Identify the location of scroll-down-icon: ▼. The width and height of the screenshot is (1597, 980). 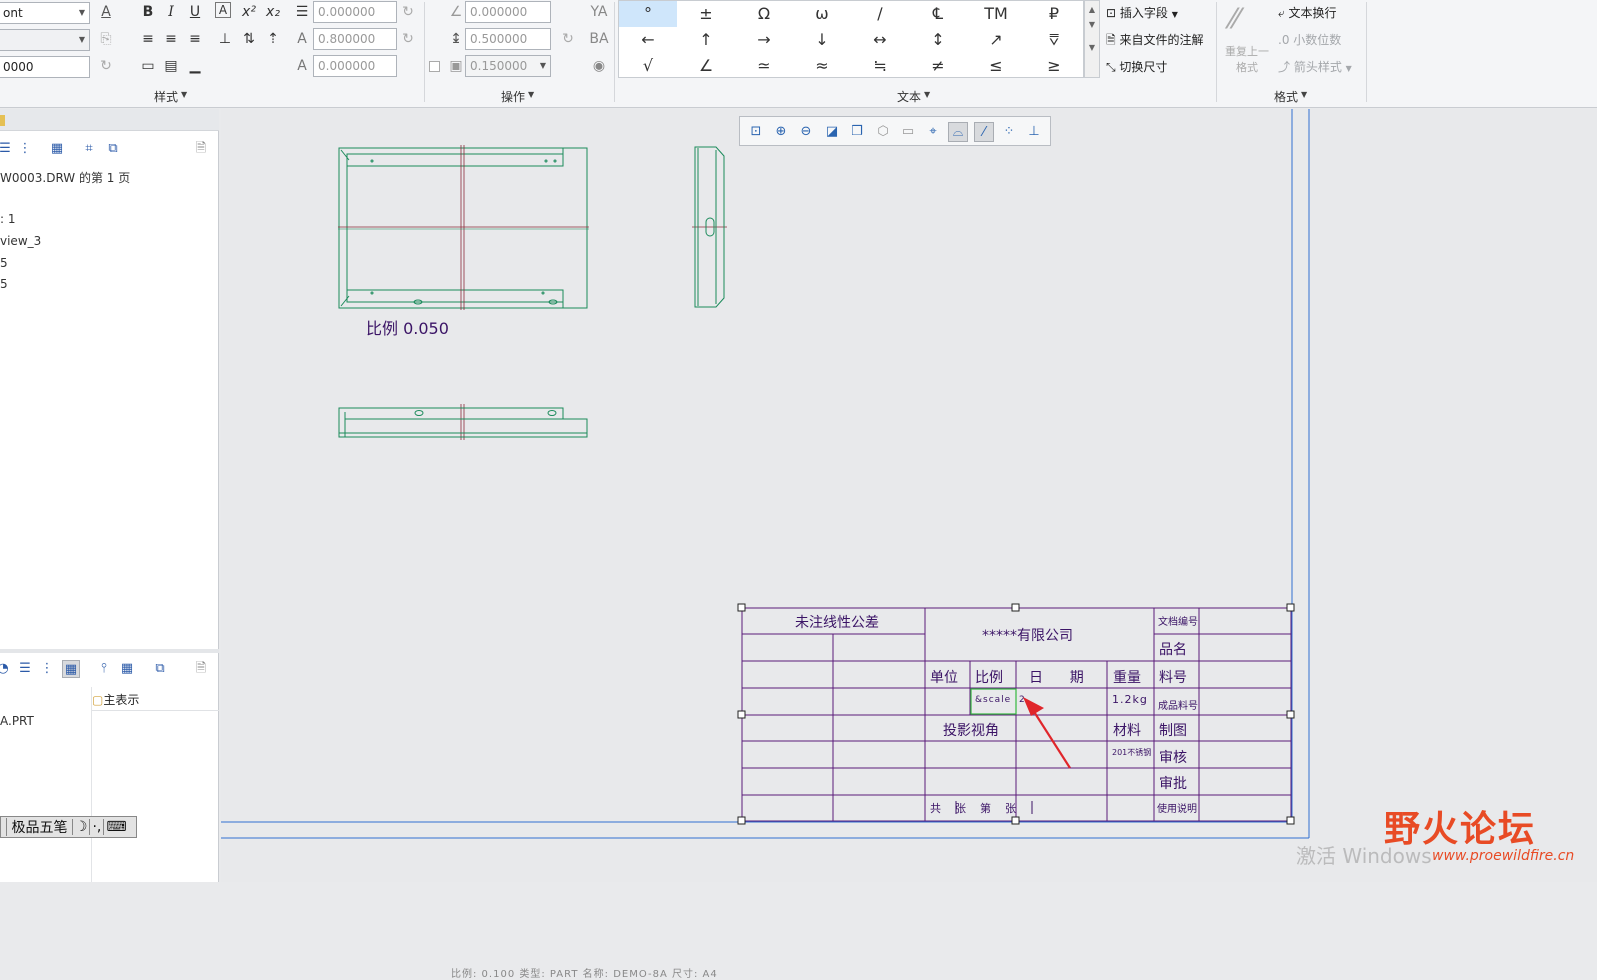
(1092, 24).